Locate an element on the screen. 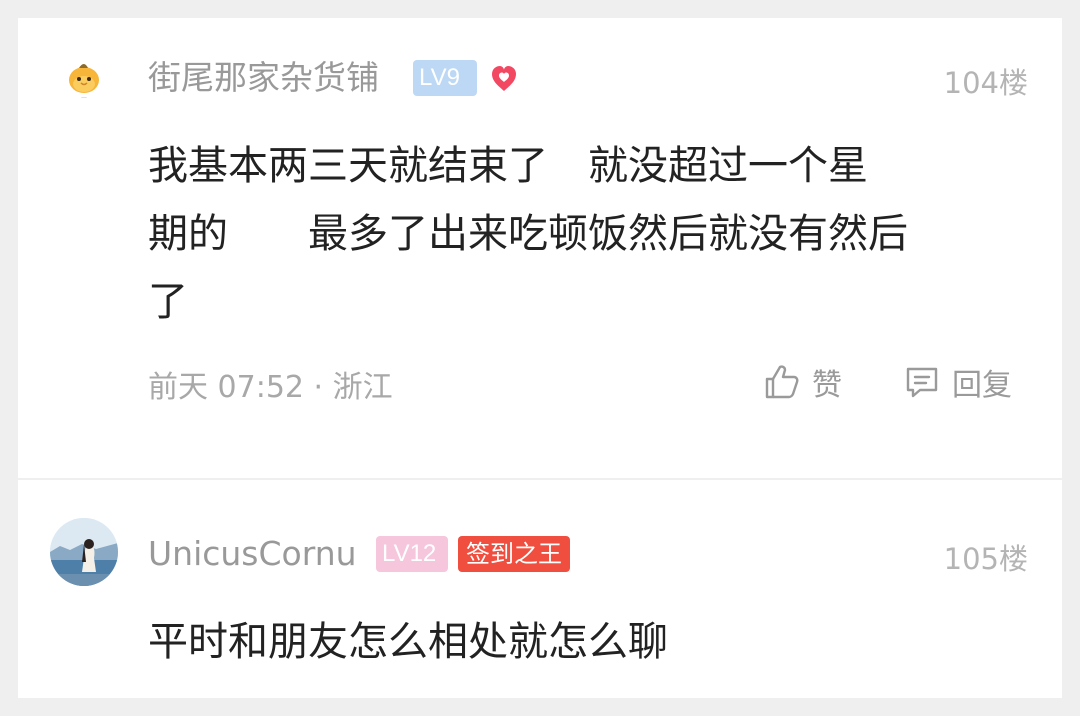 The height and width of the screenshot is (716, 1080). floor-number: 105楼 is located at coordinates (985, 559).